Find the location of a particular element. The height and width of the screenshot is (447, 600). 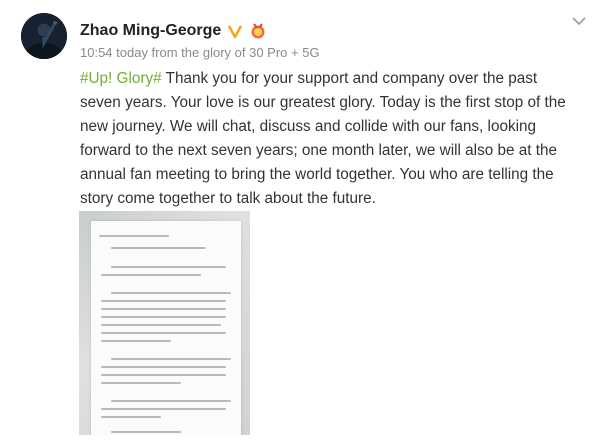

author-name: Zhao Ming-George is located at coordinates (150, 31).